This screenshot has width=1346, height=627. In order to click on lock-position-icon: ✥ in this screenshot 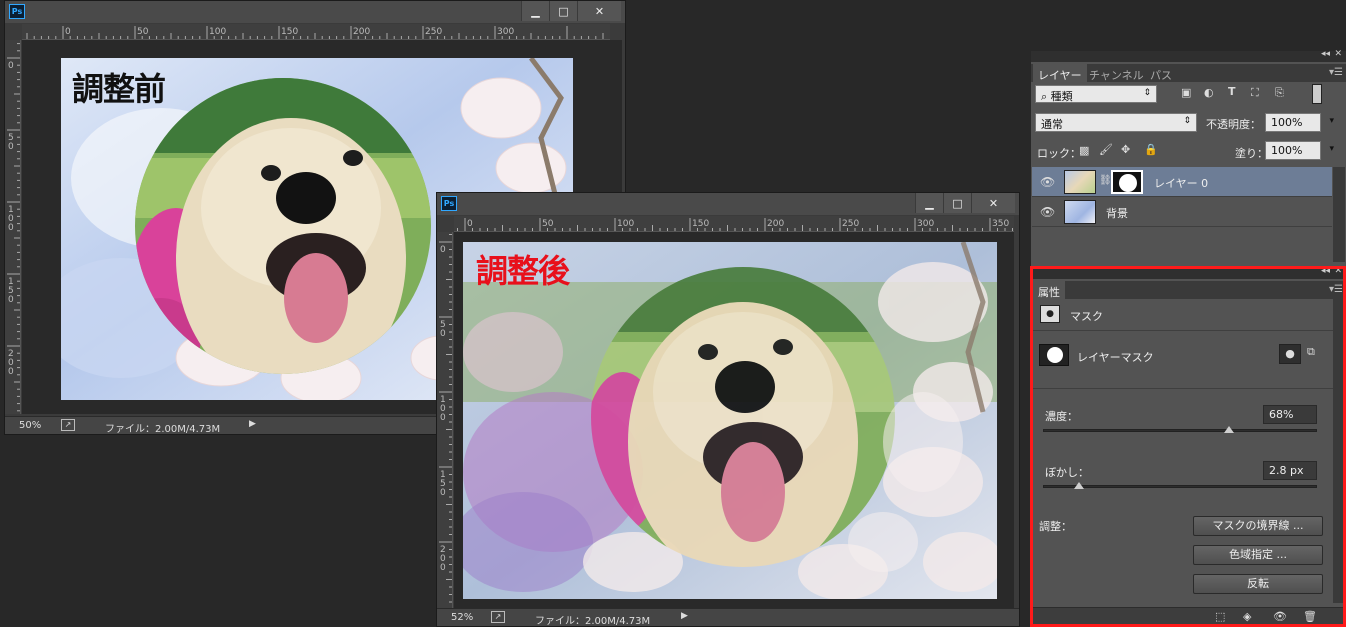, I will do `click(1125, 149)`.